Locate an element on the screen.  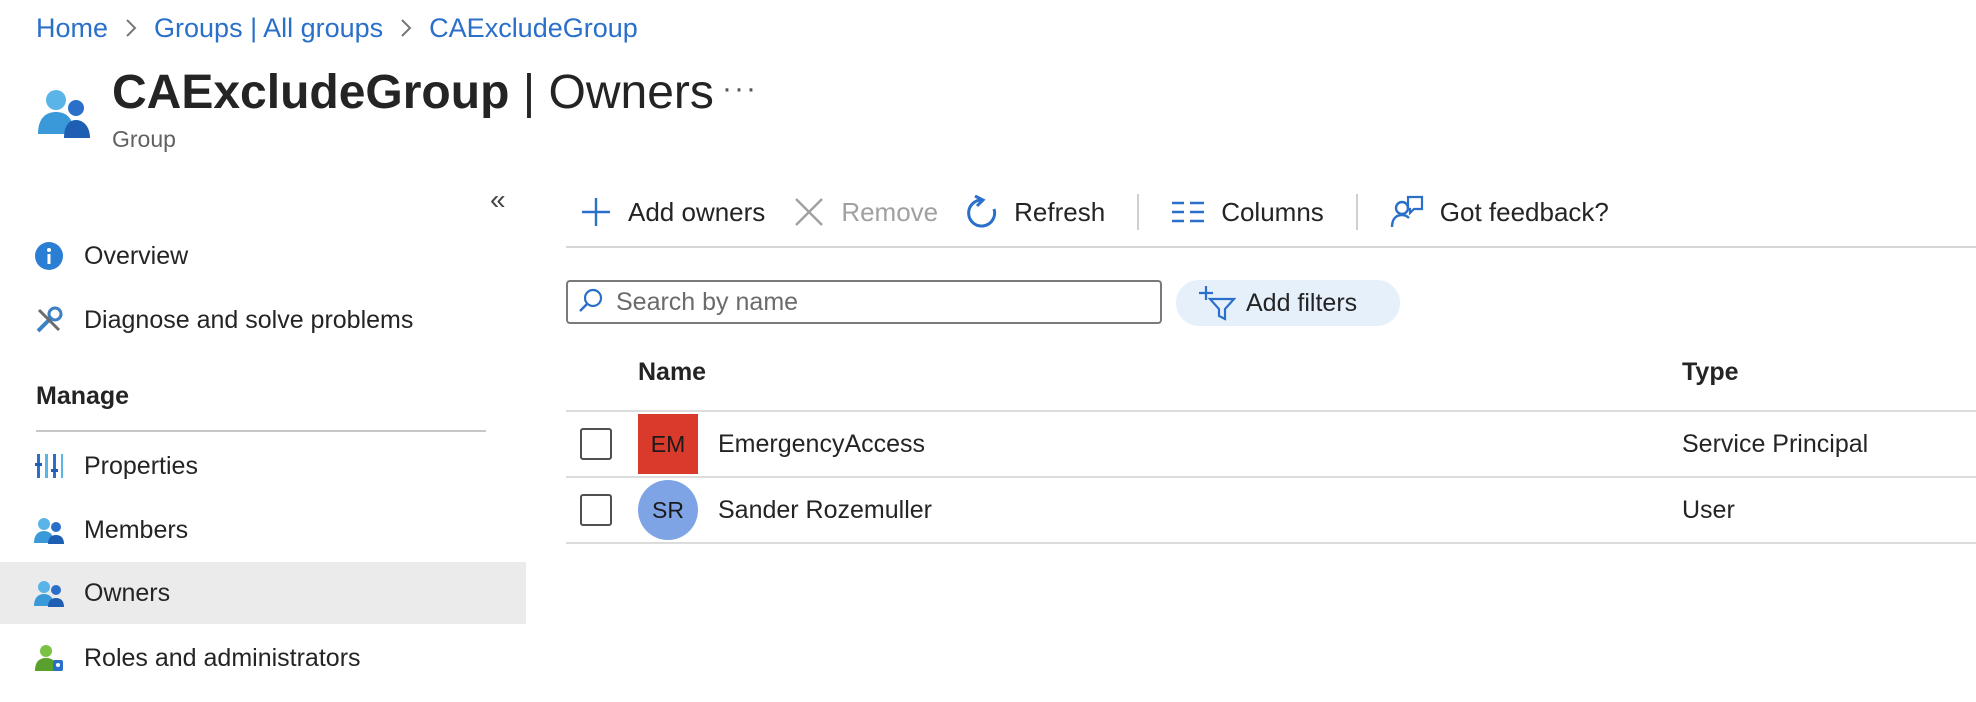
sidebar-item-label: Roles and administrators is located at coordinates (222, 657).